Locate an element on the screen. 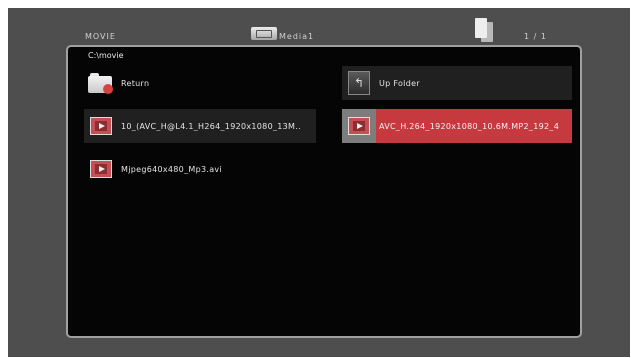 The height and width of the screenshot is (358, 631). page-front-icon is located at coordinates (481, 28).